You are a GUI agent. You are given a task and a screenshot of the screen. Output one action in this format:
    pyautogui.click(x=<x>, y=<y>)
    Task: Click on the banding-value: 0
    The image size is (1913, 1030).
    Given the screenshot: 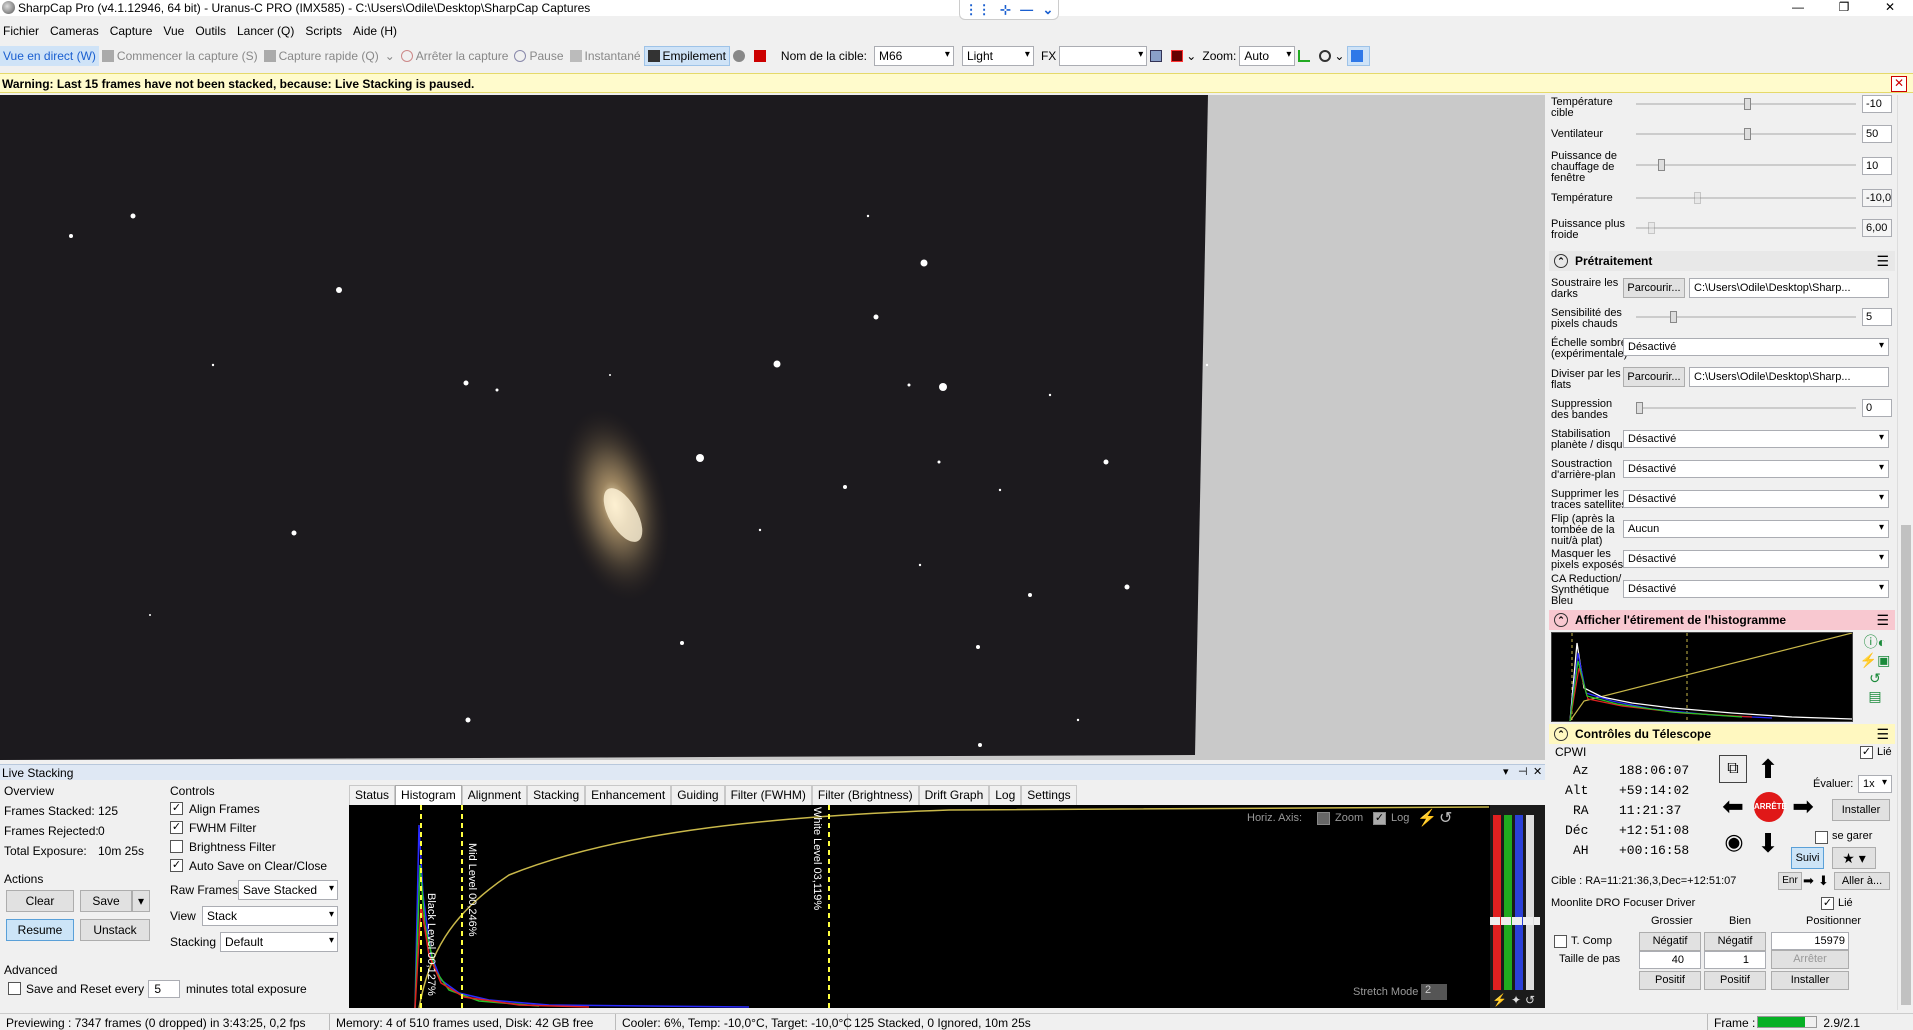 What is the action you would take?
    pyautogui.click(x=1877, y=408)
    